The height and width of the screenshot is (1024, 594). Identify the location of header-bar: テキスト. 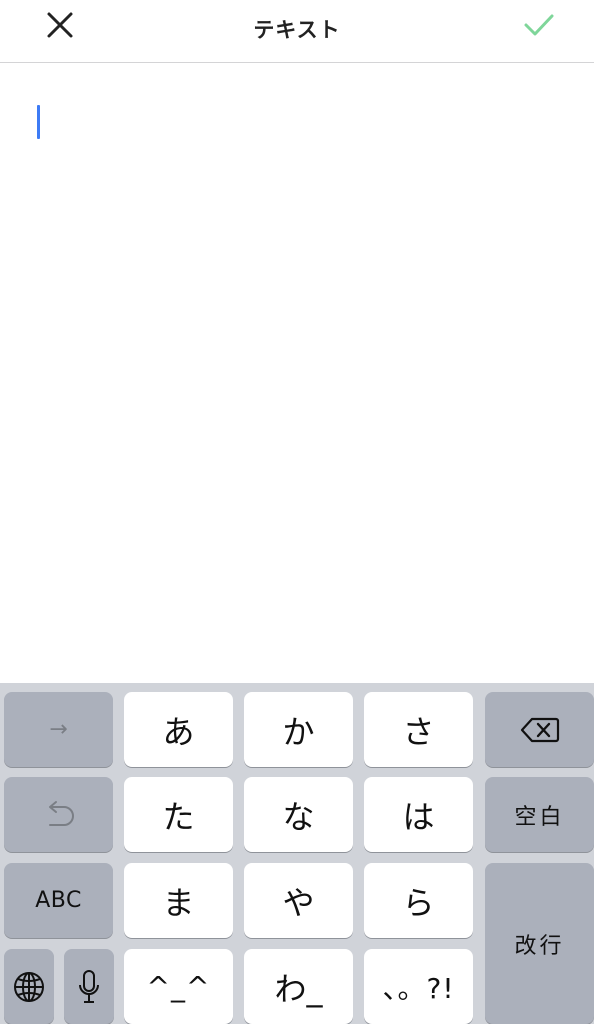
(297, 31).